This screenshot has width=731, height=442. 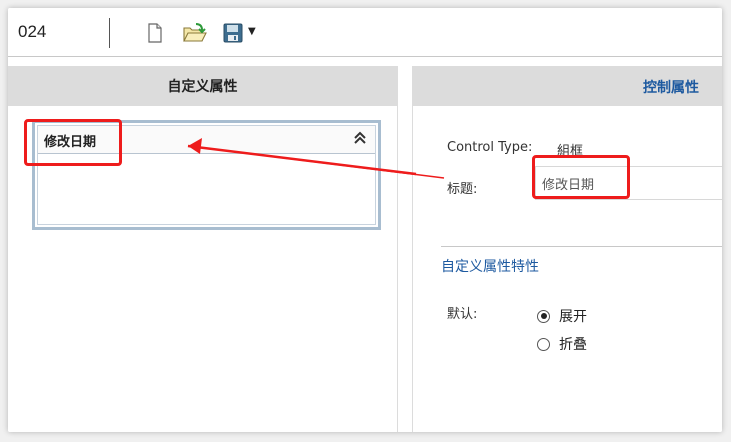 I want to click on save-button, so click(x=233, y=33).